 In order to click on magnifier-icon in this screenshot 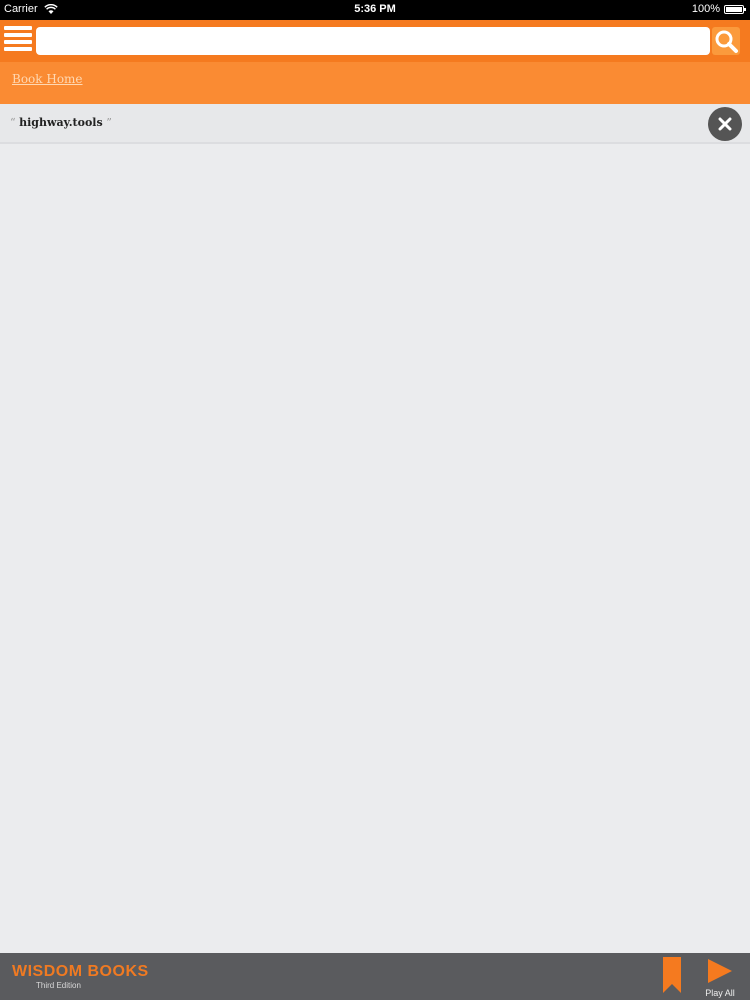, I will do `click(726, 41)`.